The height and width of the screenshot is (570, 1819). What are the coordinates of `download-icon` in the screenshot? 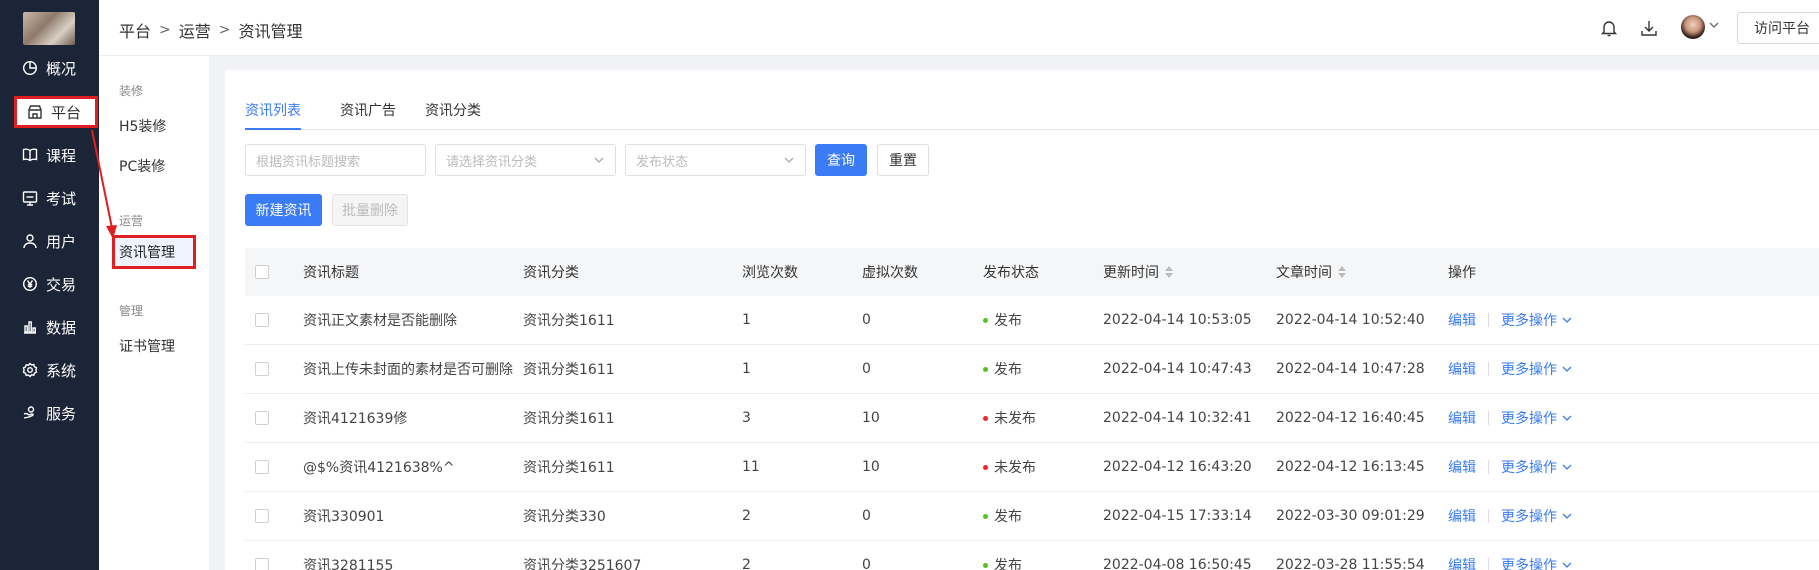 It's located at (1649, 28).